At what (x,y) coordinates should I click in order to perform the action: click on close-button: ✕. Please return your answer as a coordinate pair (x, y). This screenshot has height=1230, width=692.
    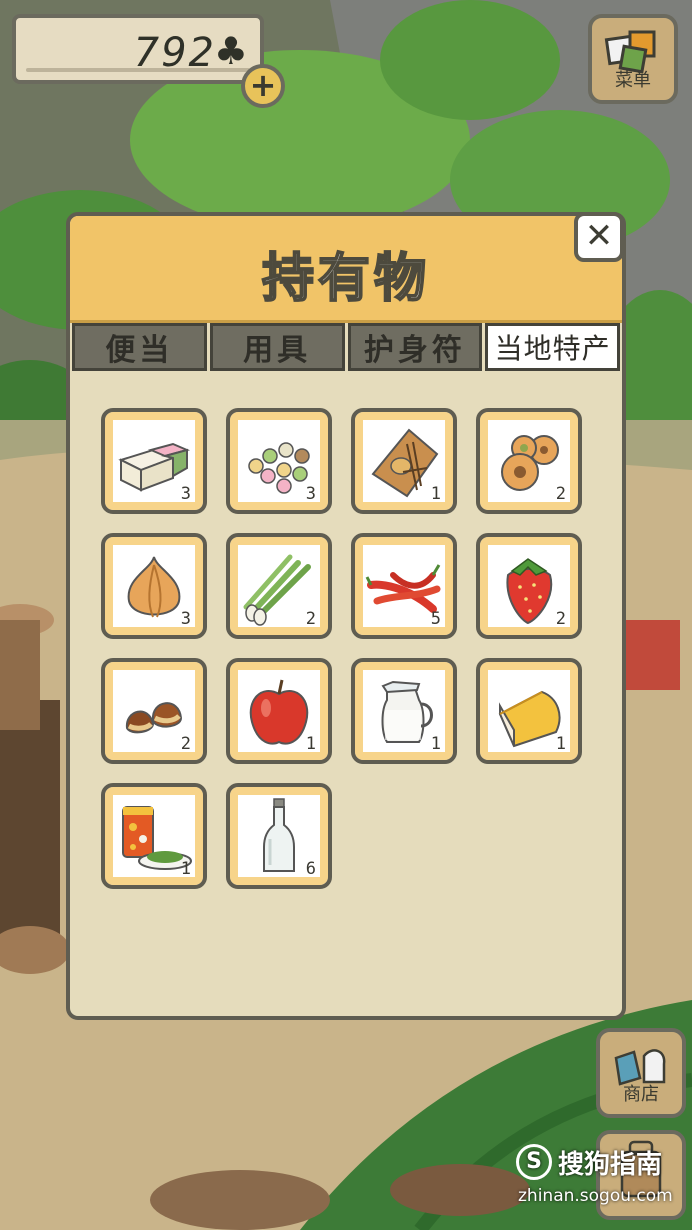
    Looking at the image, I should click on (599, 237).